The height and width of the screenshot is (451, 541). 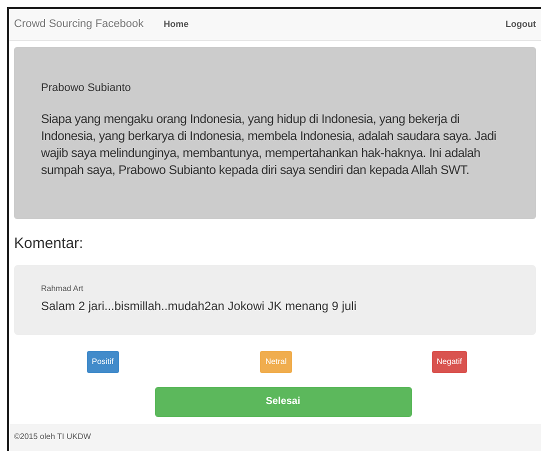 What do you see at coordinates (283, 401) in the screenshot?
I see `done-button: Selesai` at bounding box center [283, 401].